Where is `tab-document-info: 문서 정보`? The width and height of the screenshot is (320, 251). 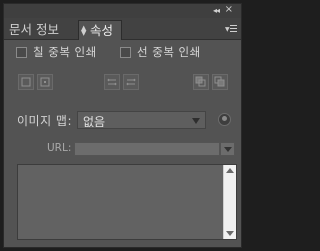
tab-document-info: 문서 정보 is located at coordinates (41, 30).